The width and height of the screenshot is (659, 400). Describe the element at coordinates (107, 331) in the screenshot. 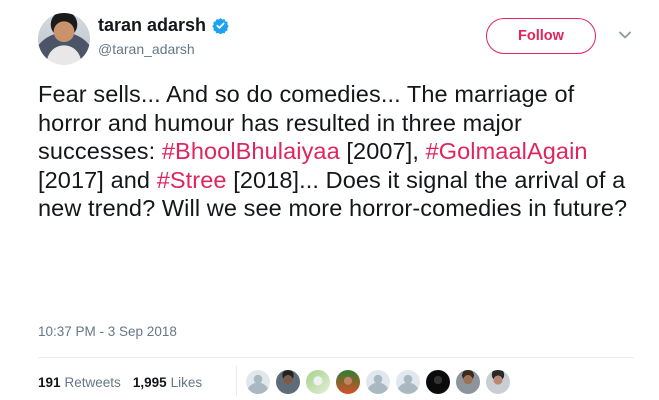

I see `tweet-timestamp: 10:37 PM - 3 Sep 2018` at that location.